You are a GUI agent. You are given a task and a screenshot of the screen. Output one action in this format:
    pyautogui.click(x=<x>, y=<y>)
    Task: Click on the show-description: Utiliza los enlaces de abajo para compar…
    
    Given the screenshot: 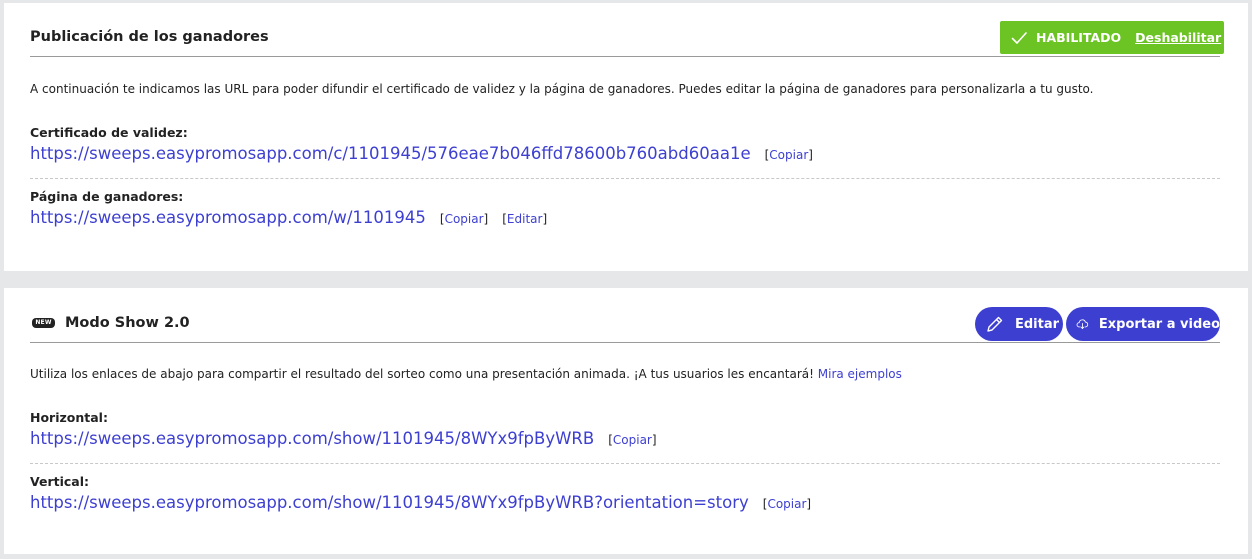 What is the action you would take?
    pyautogui.click(x=466, y=374)
    